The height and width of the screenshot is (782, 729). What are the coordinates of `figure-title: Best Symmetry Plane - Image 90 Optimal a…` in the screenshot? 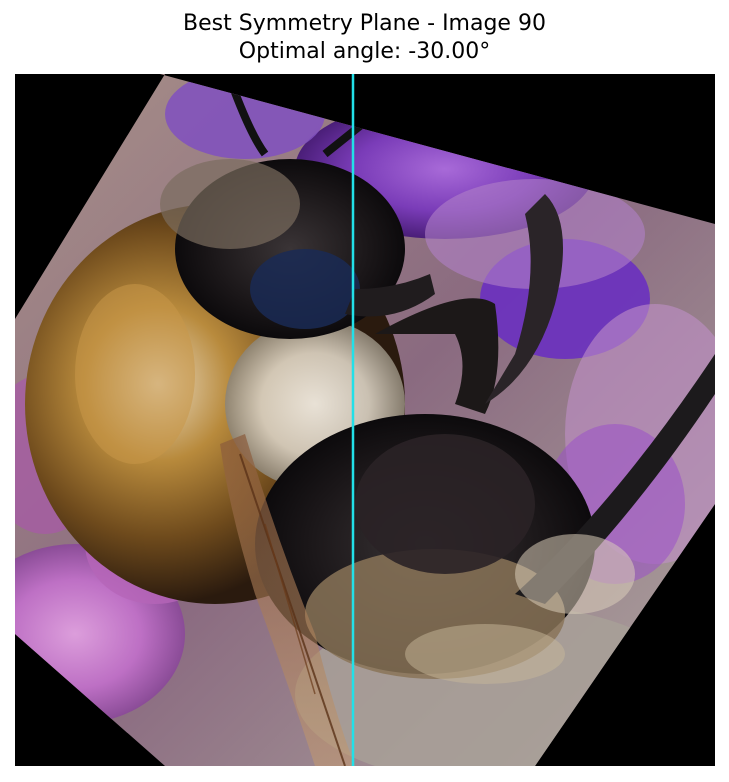 It's located at (364, 38).